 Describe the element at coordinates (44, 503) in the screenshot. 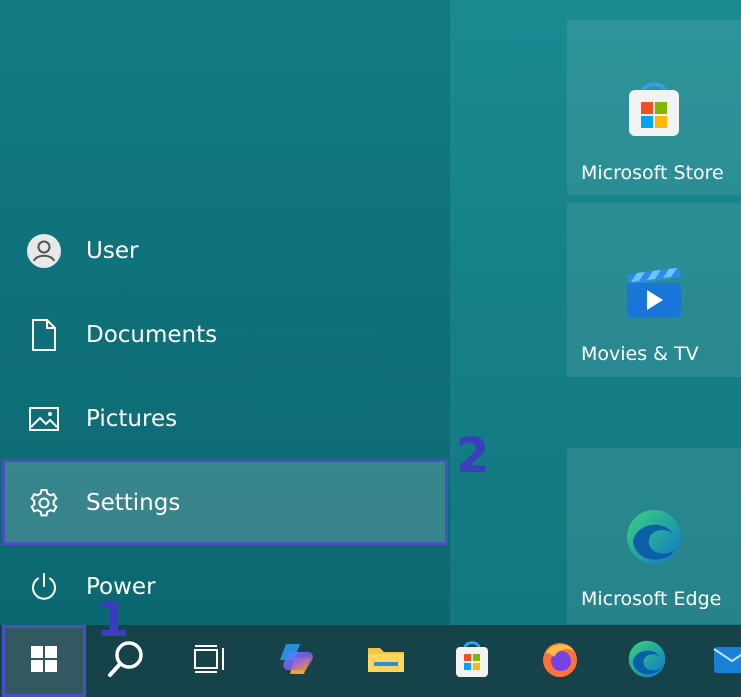

I see `gear-icon` at that location.